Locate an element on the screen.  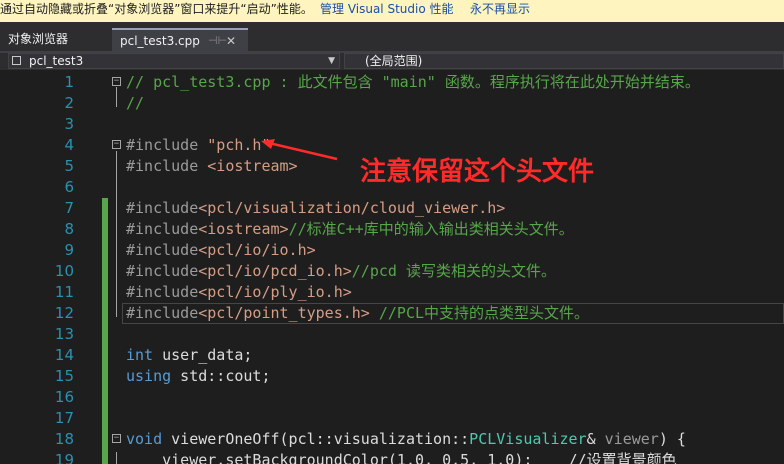
document-tab-strip: 对象浏览器 pcl_test3.cpp ⊣⊢ ✕ is located at coordinates (392, 36).